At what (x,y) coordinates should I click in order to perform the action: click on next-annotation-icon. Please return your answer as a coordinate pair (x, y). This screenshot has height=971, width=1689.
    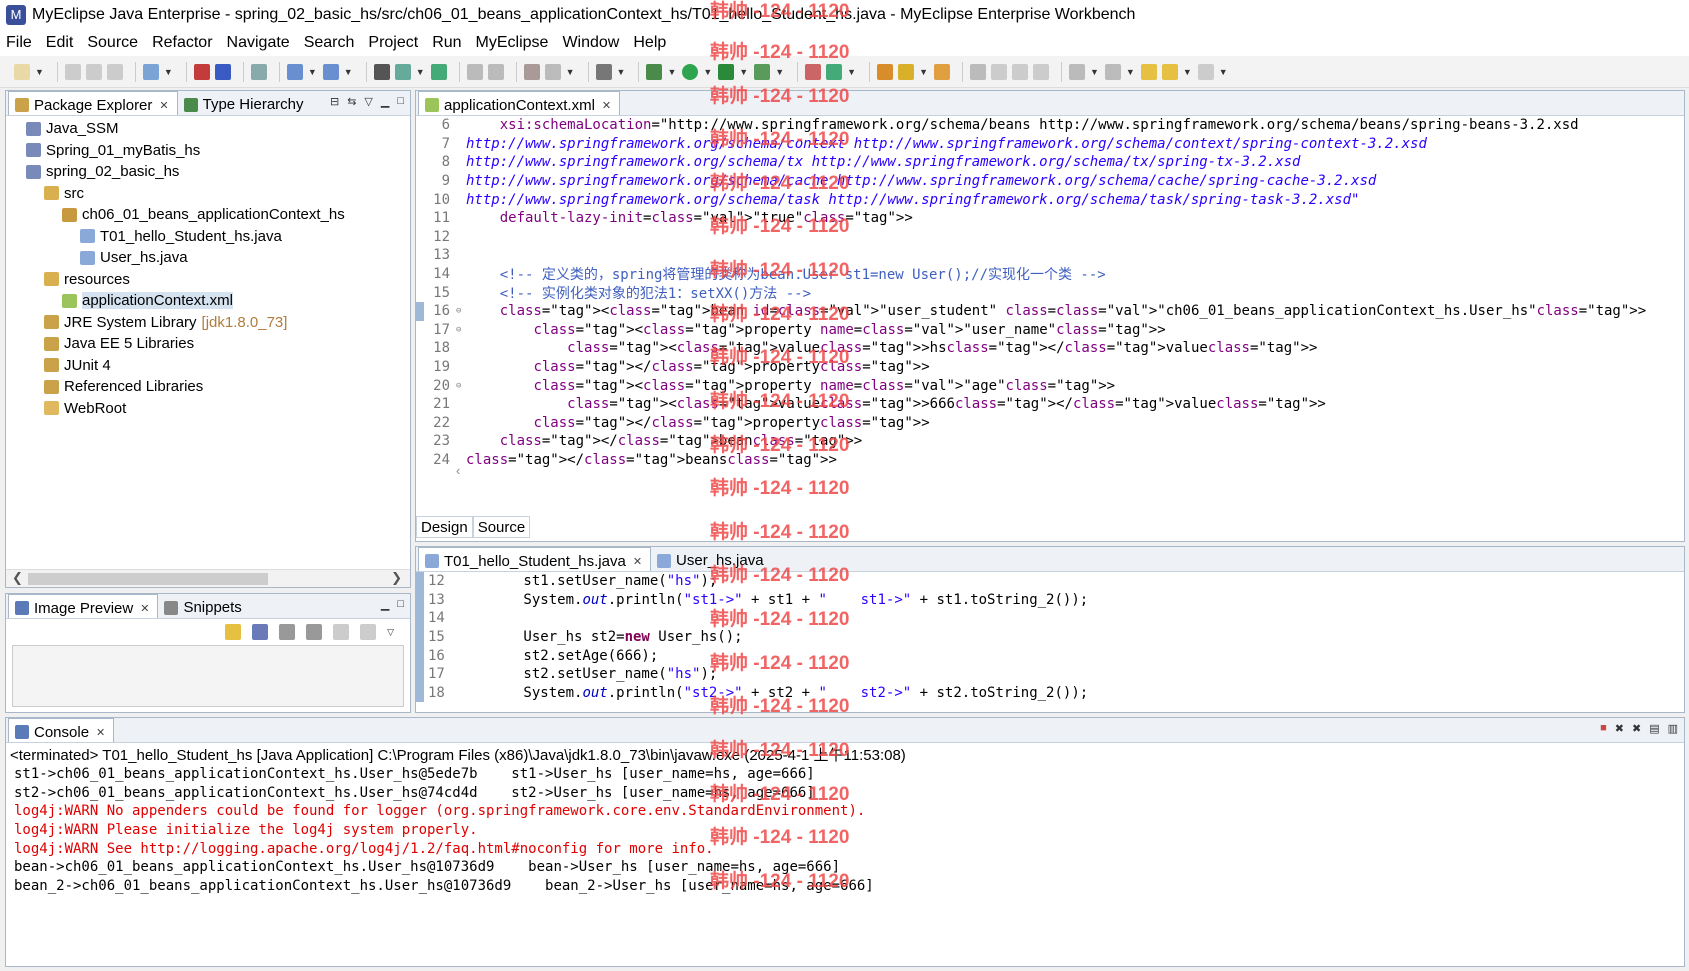
    Looking at the image, I should click on (1076, 71).